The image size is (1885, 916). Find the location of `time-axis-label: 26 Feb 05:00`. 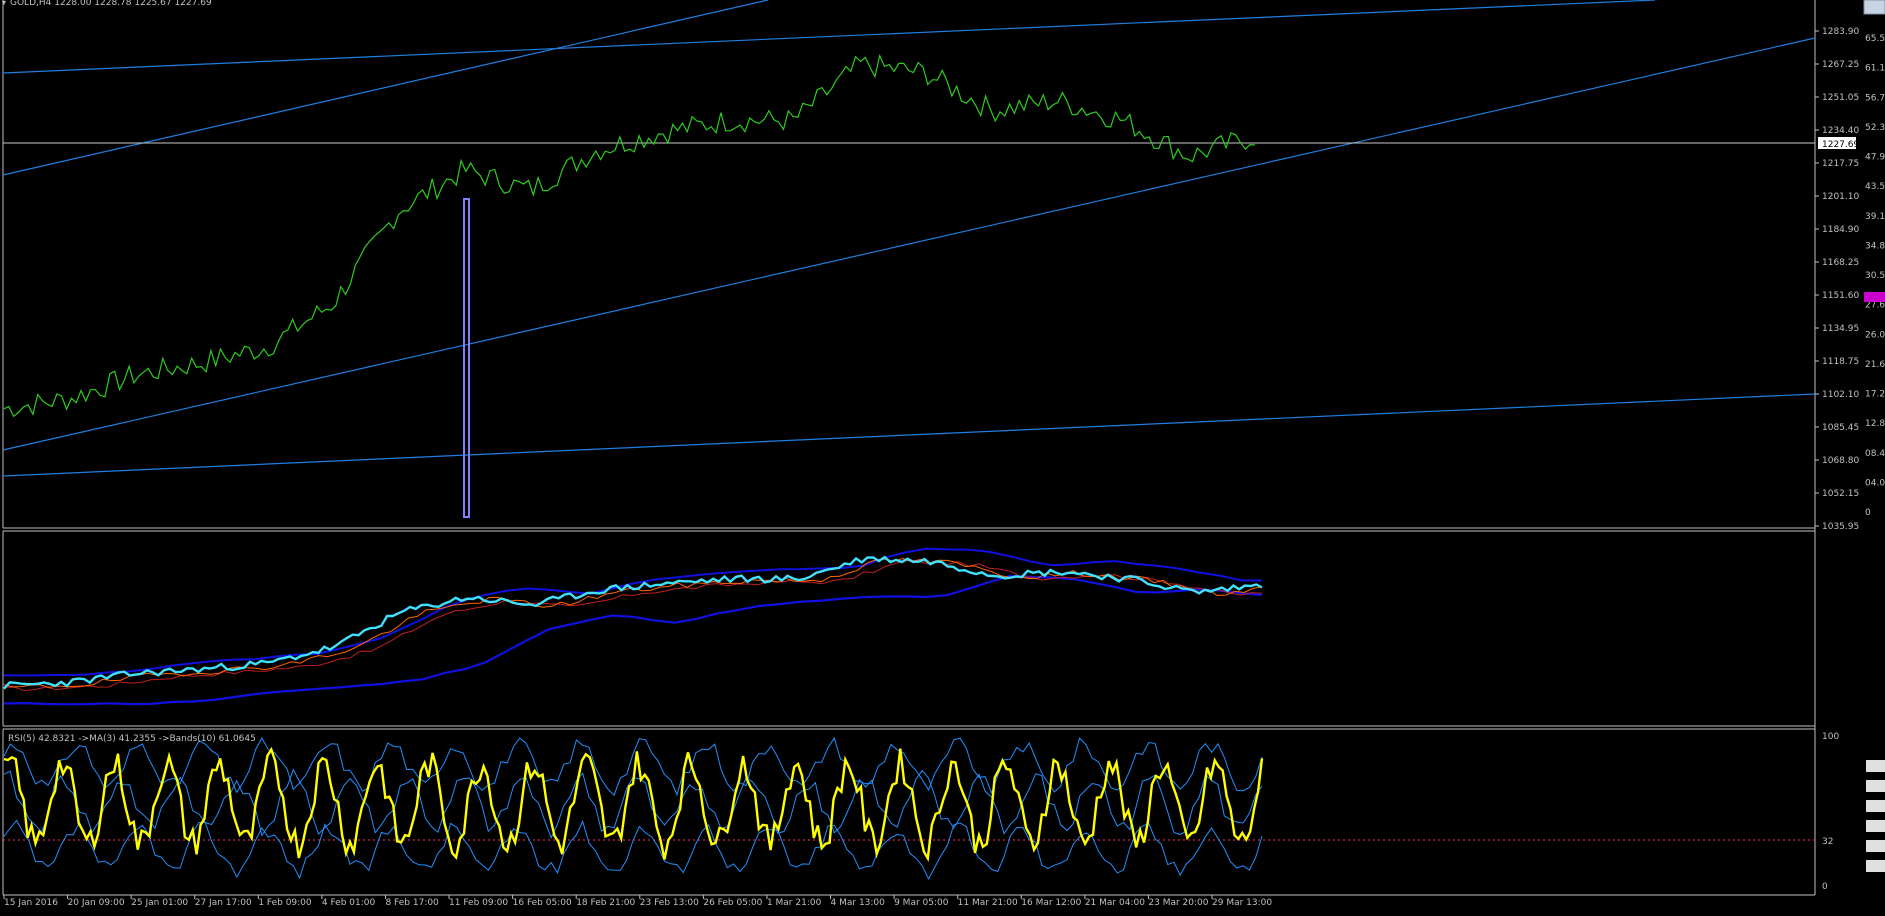

time-axis-label: 26 Feb 05:00 is located at coordinates (732, 903).